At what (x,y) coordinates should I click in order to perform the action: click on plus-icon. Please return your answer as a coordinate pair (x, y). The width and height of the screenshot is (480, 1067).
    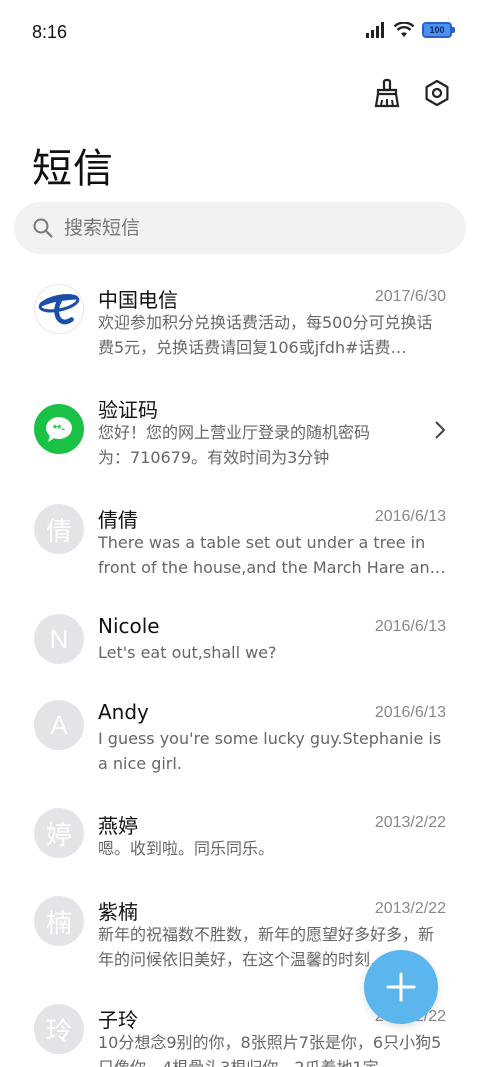
    Looking at the image, I should click on (401, 987).